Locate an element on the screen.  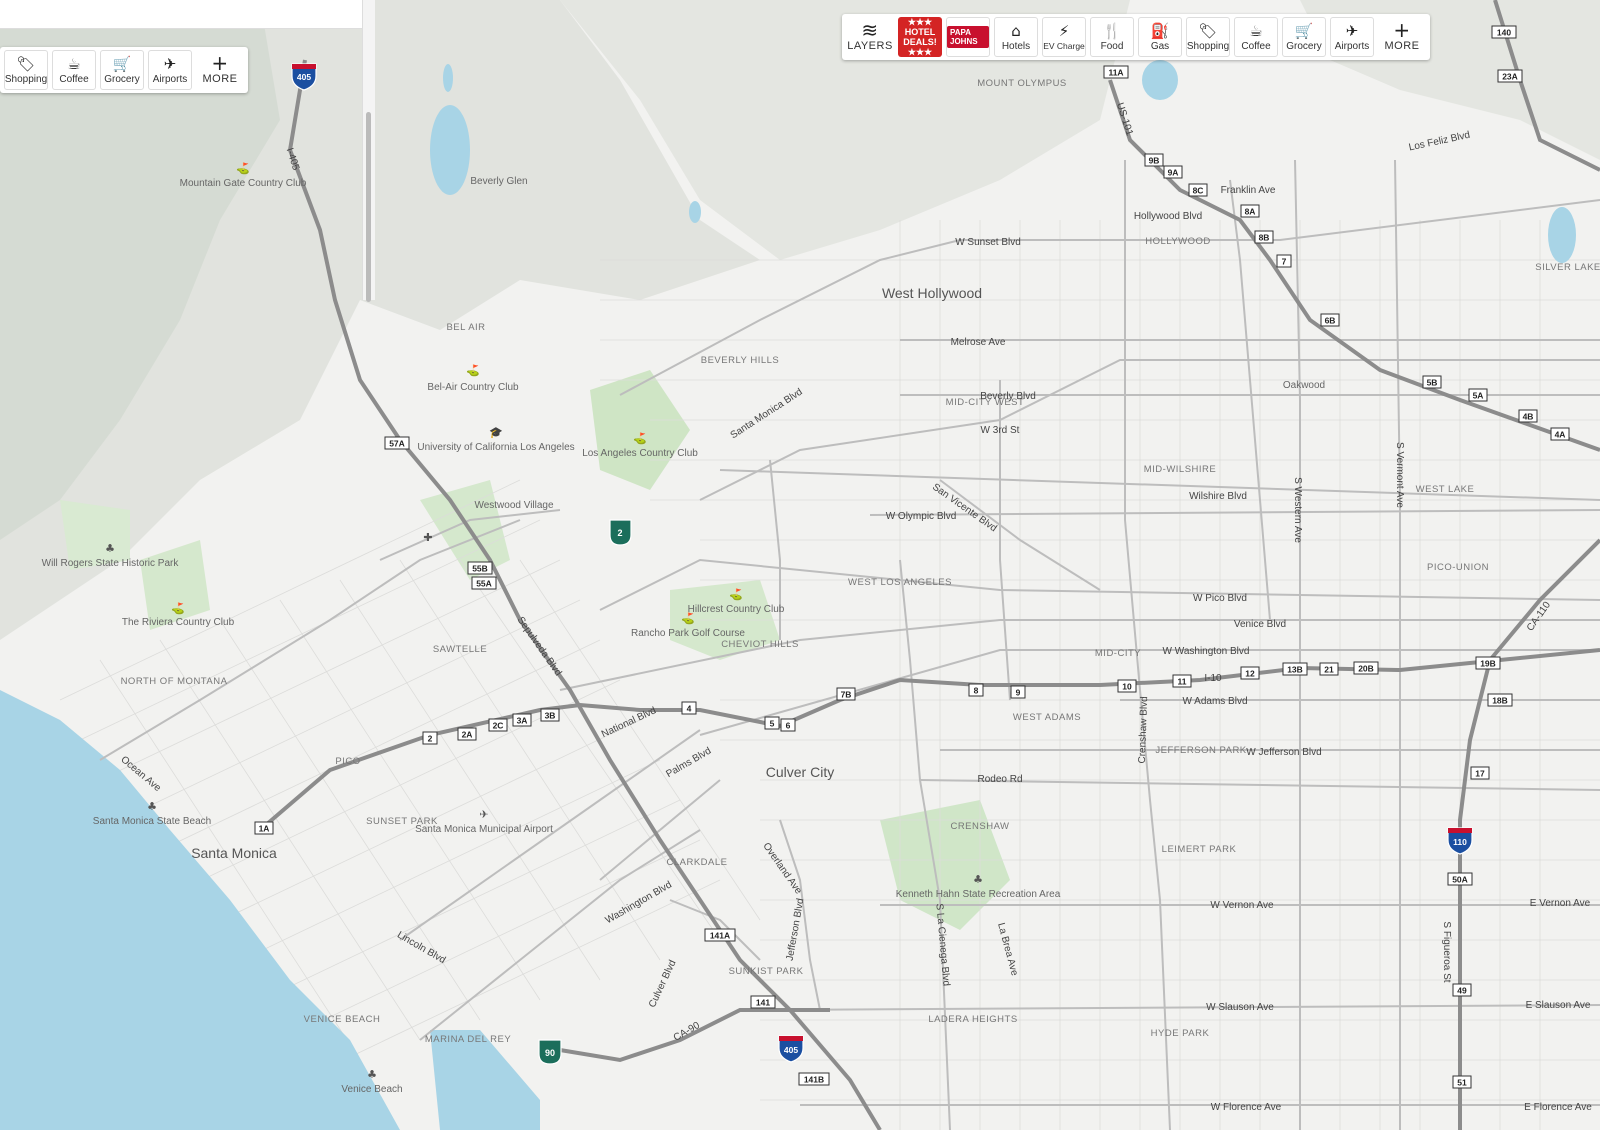
exit-number-marker: 9A is located at coordinates (1173, 172).